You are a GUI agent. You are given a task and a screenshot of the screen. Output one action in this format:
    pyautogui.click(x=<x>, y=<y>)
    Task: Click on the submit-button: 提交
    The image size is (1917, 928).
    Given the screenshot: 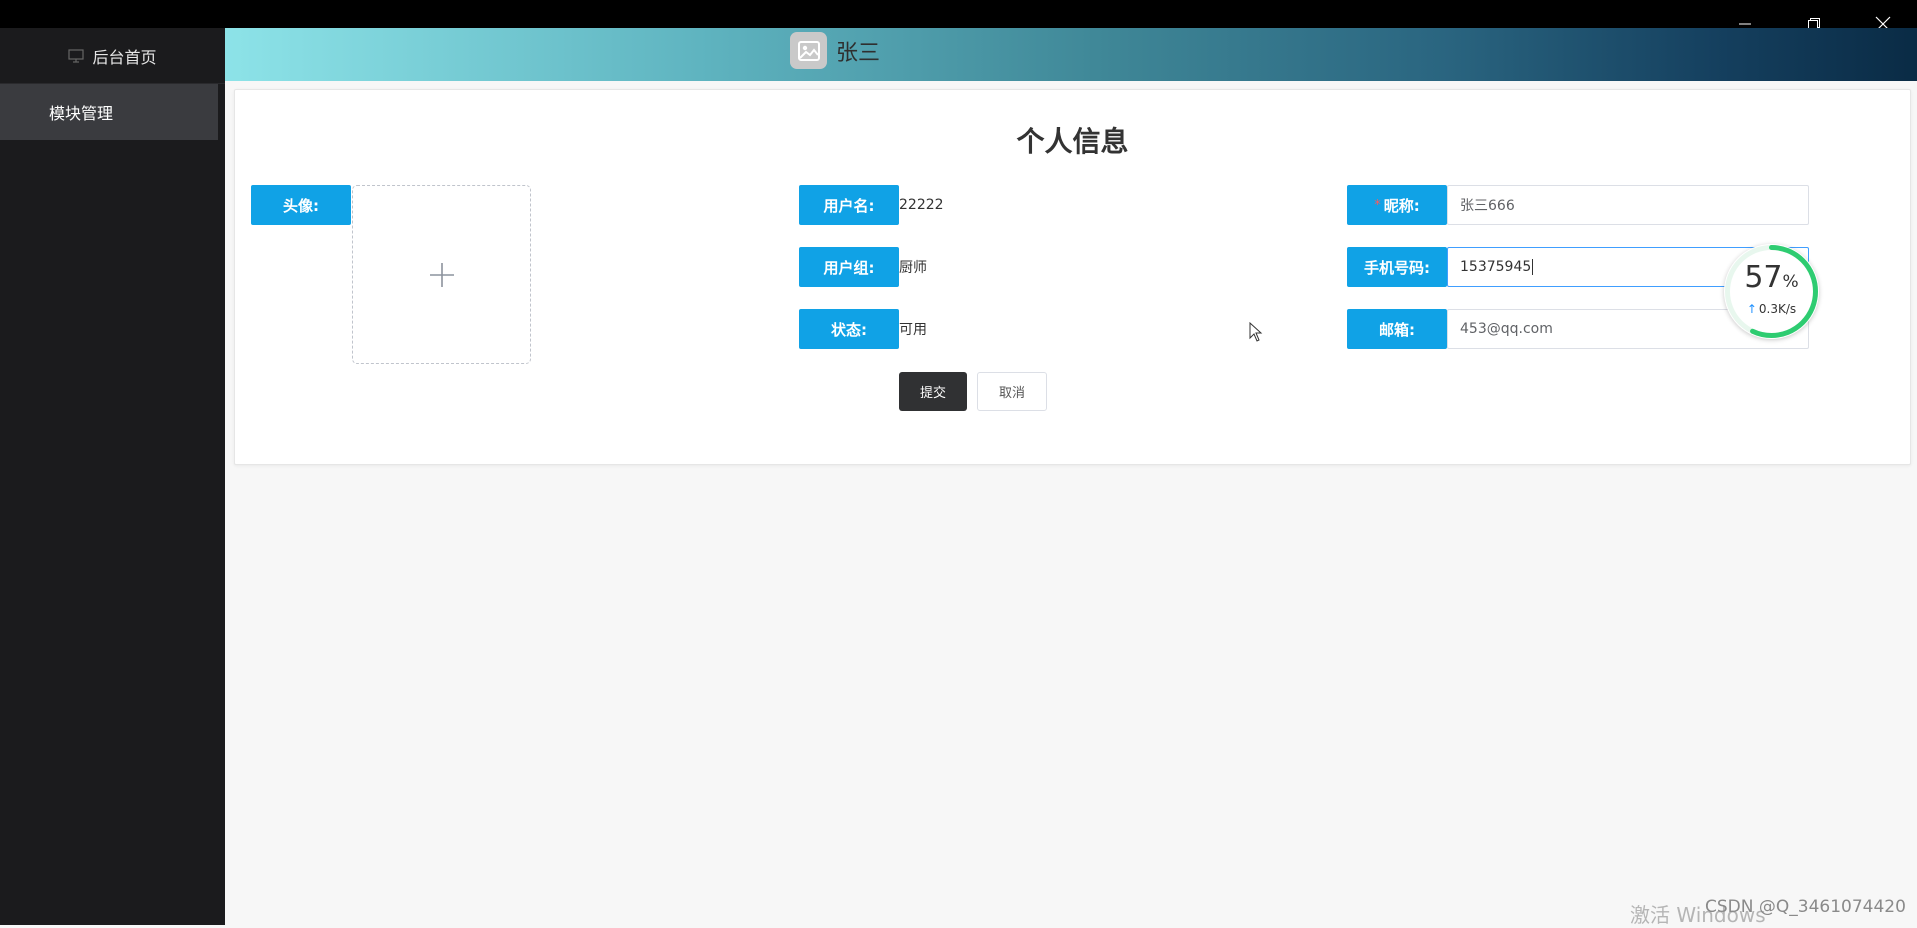 What is the action you would take?
    pyautogui.click(x=933, y=391)
    